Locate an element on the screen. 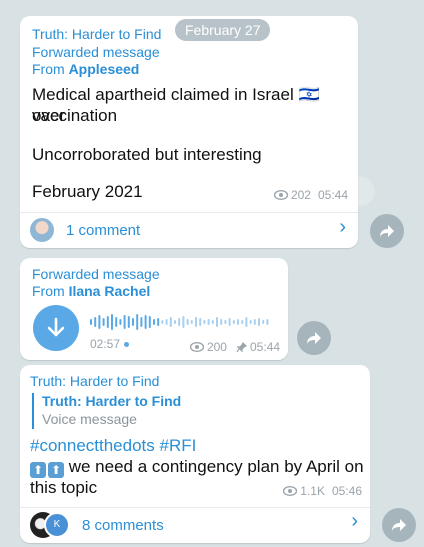  message-text-line2: vaccination is located at coordinates (75, 115).